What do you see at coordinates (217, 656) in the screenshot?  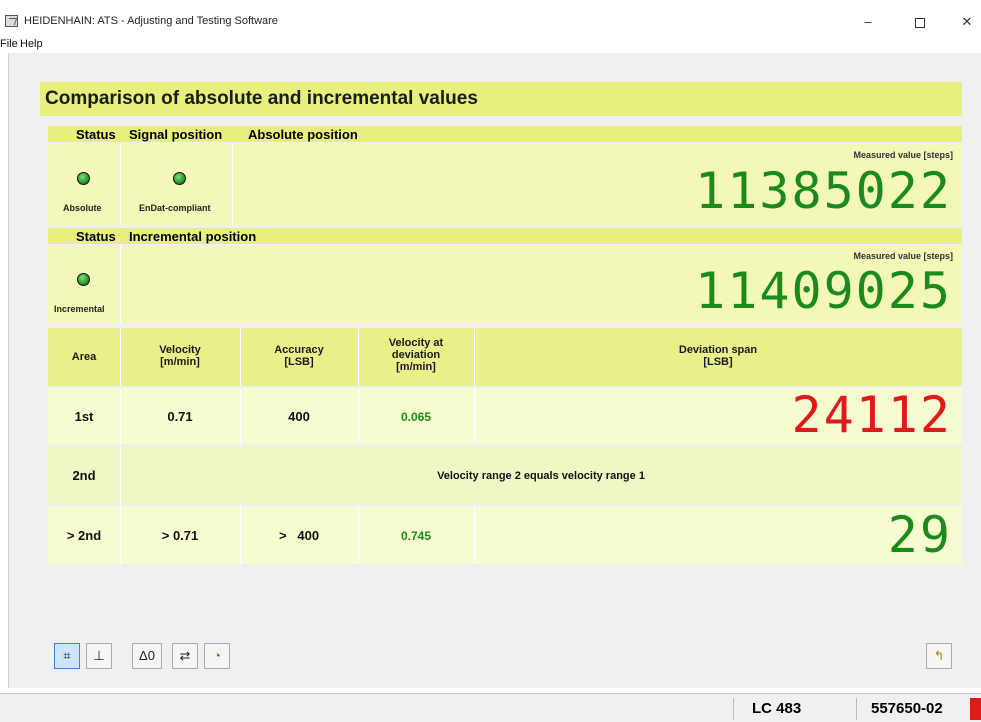 I see `diagnostic-icon: ◔` at bounding box center [217, 656].